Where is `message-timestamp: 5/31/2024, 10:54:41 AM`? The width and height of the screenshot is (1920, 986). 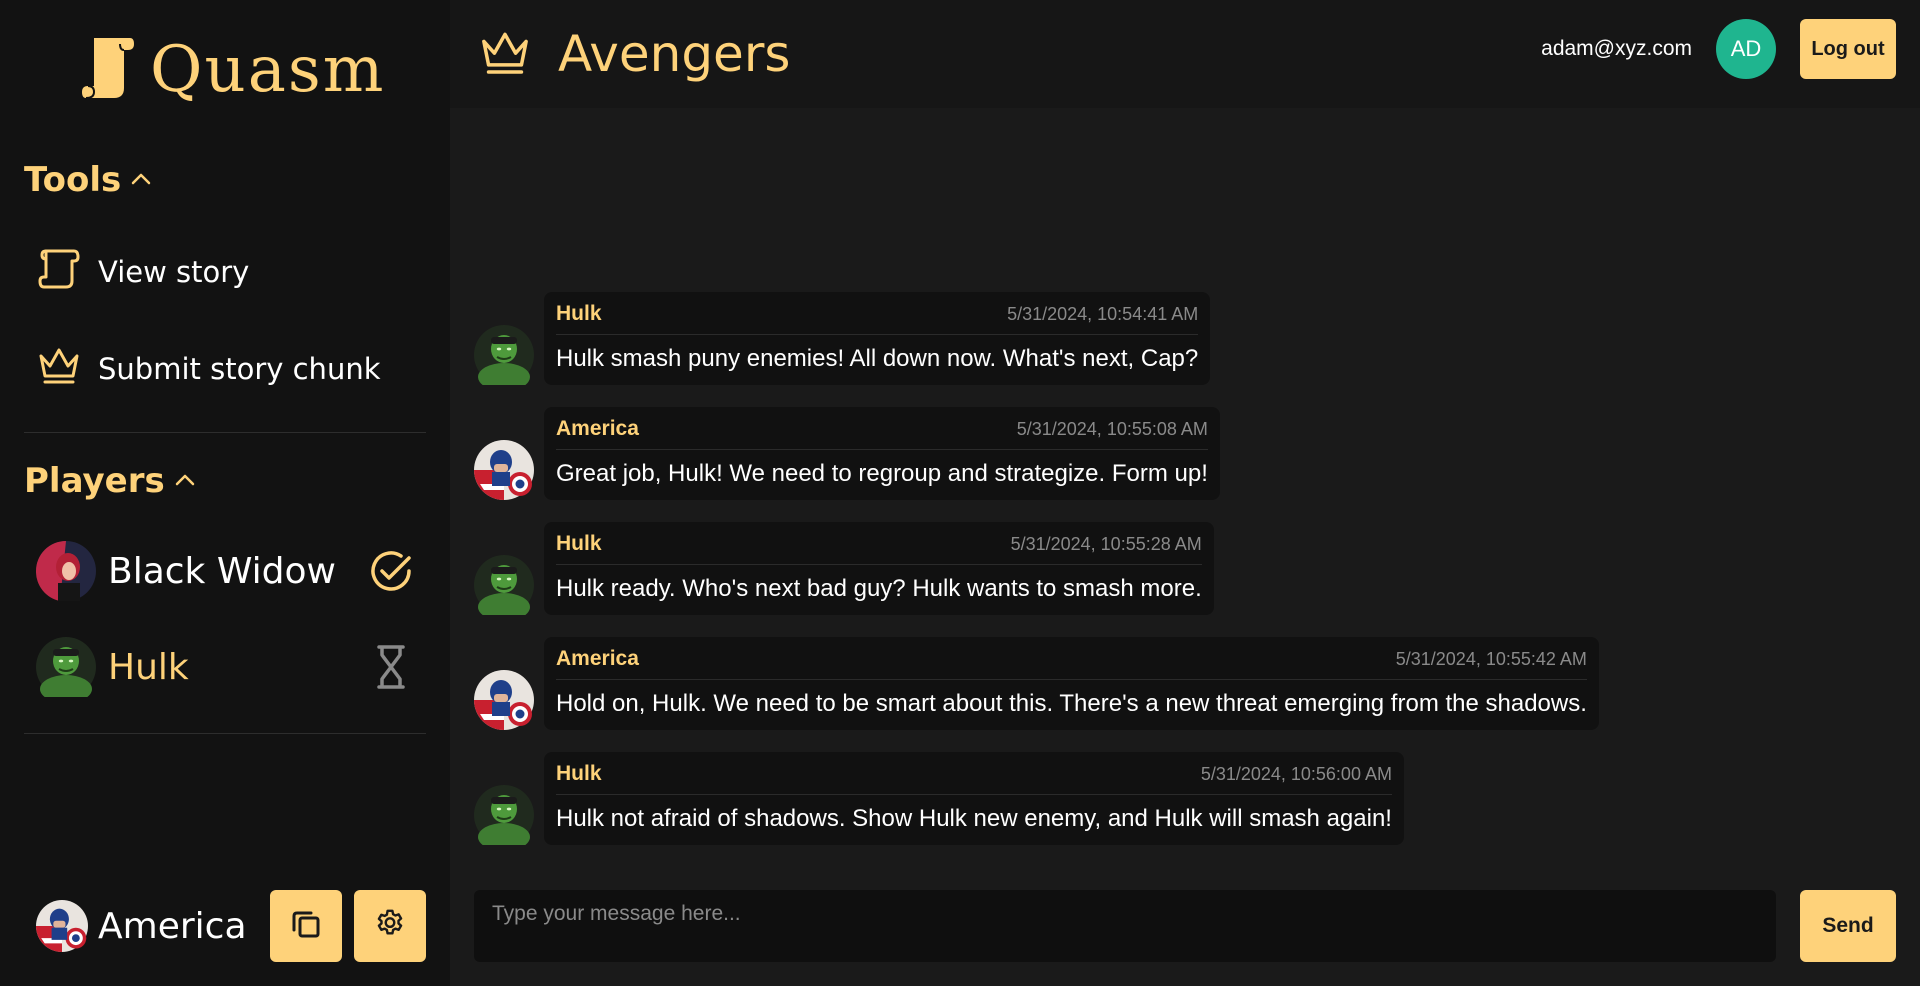
message-timestamp: 5/31/2024, 10:54:41 AM is located at coordinates (1103, 314).